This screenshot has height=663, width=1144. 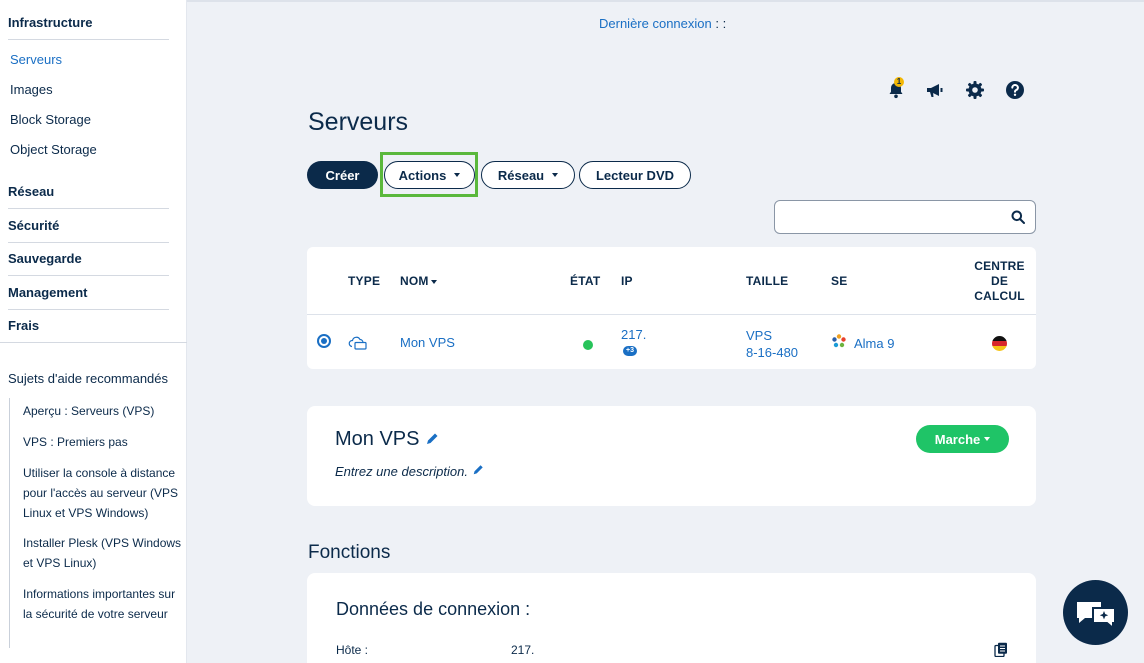 I want to click on nav-section-backup: Sauvegarde, so click(x=41, y=258).